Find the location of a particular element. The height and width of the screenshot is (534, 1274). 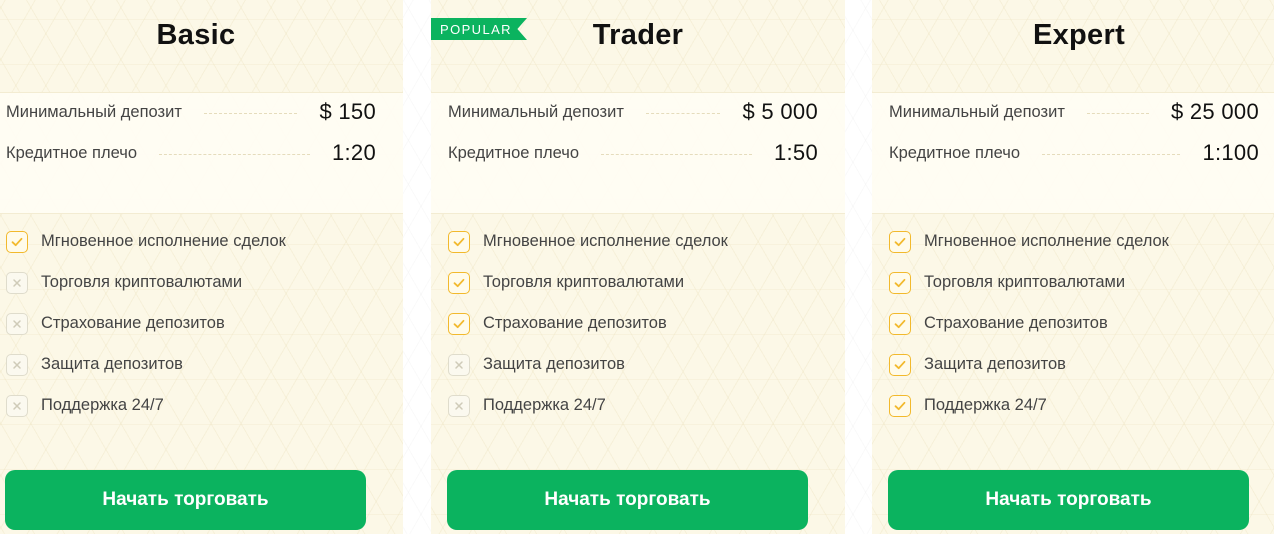

stat-value-min-deposit: $ 150 is located at coordinates (347, 111).